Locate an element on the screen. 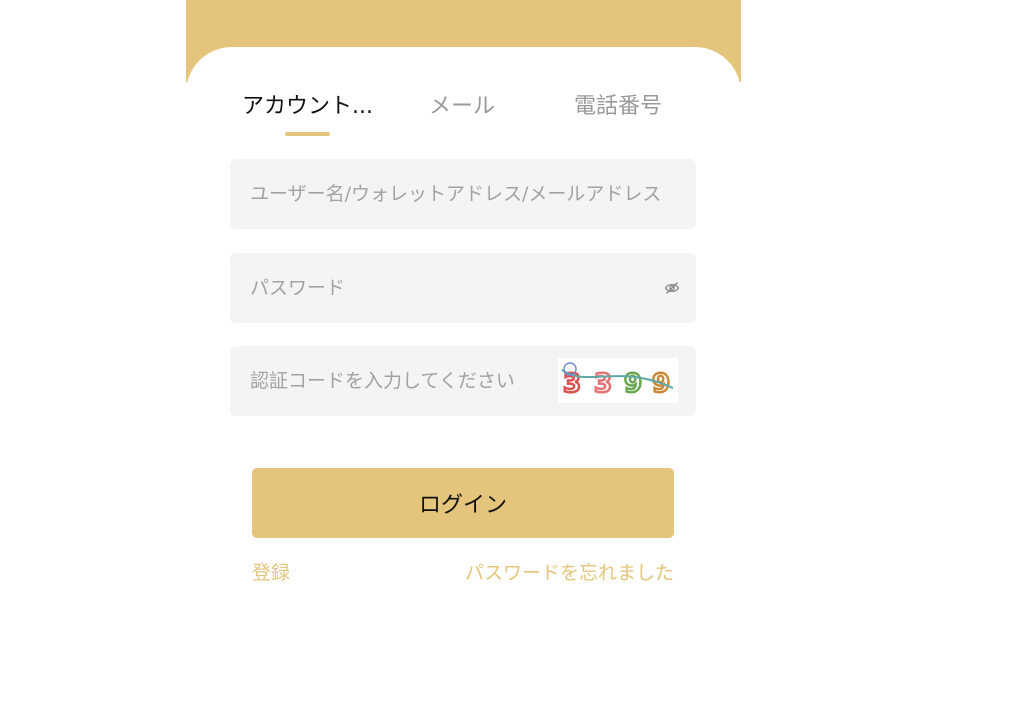  login-method-tabs: アカウント... メール 電話番号 is located at coordinates (463, 115).